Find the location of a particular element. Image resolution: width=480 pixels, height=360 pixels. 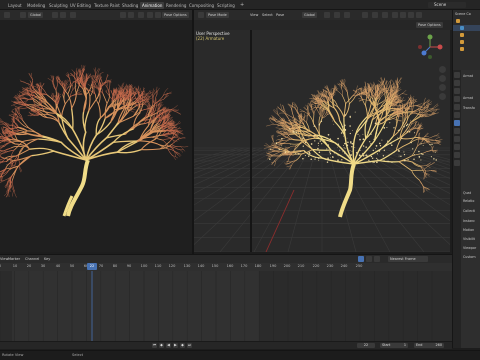

right-pose-options-button: Pose Options is located at coordinates (429, 25).